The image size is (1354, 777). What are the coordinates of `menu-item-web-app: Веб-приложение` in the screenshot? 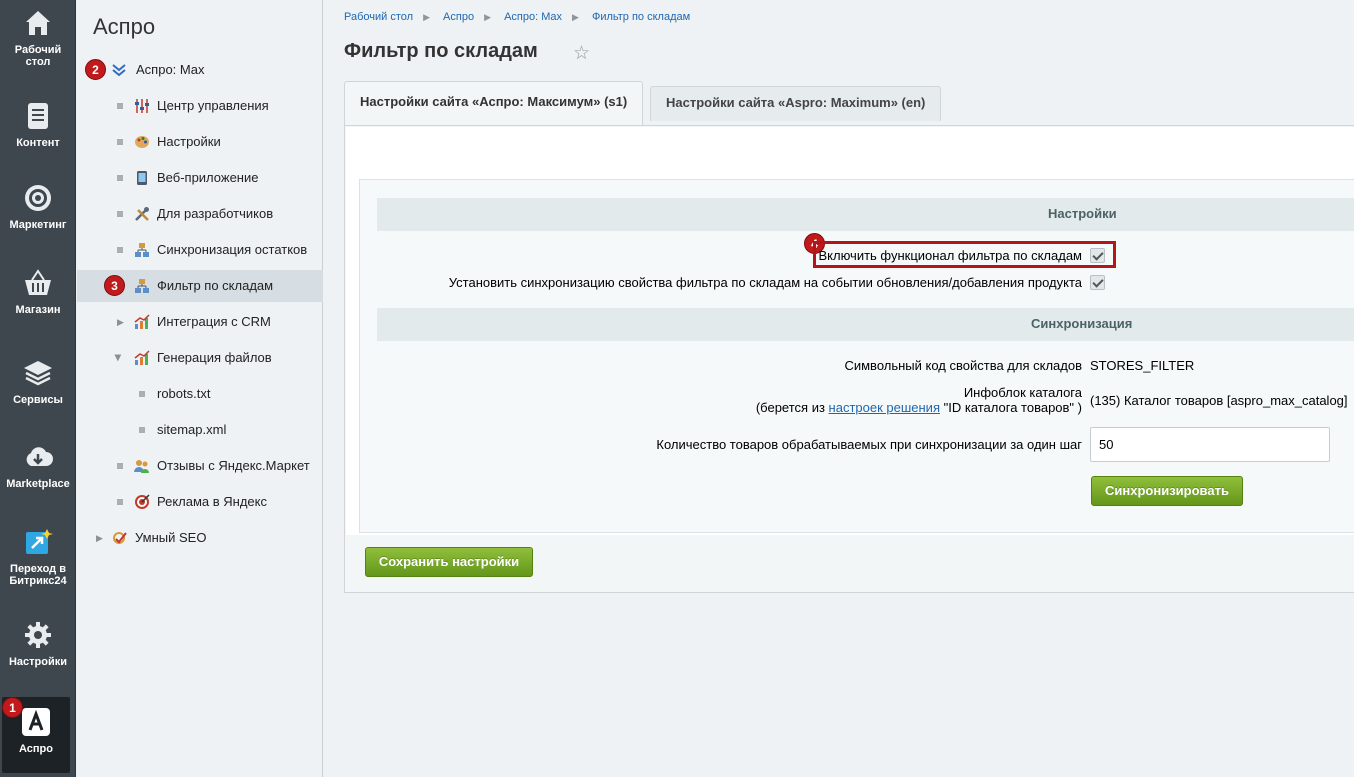 It's located at (200, 178).